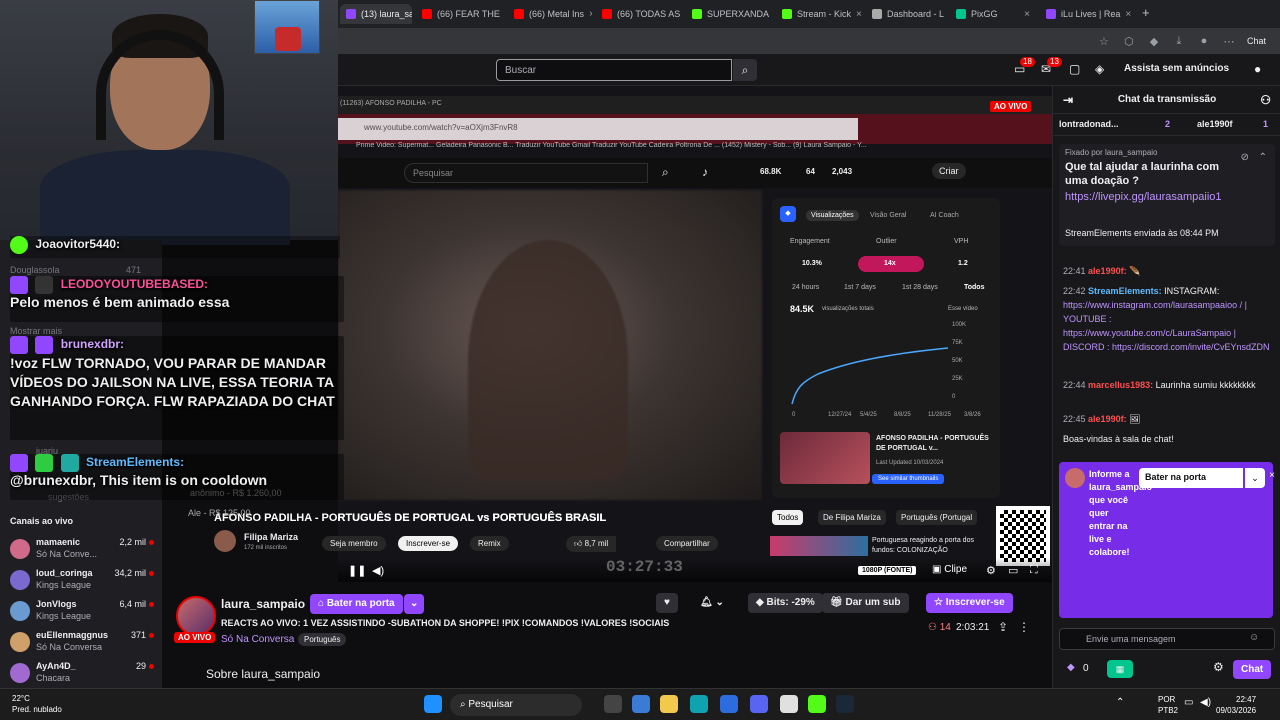  I want to click on windows-search-label: Pesquisar, so click(490, 704).